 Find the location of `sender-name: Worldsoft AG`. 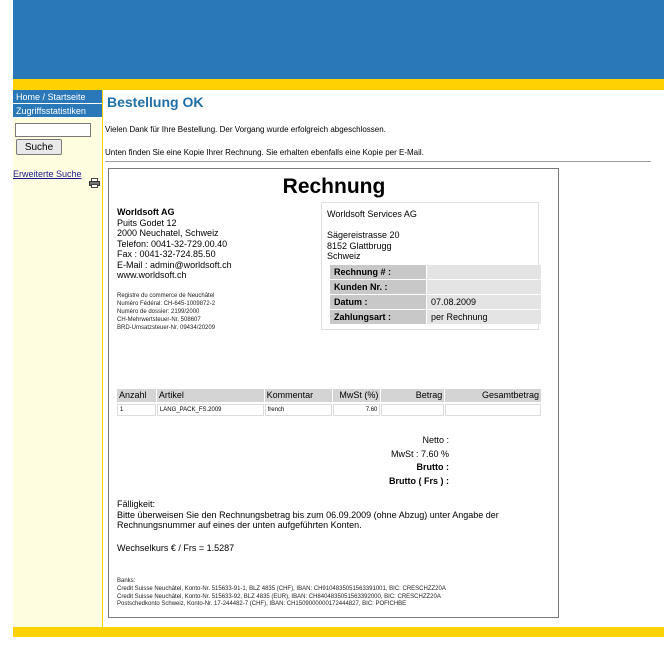

sender-name: Worldsoft AG is located at coordinates (146, 212).